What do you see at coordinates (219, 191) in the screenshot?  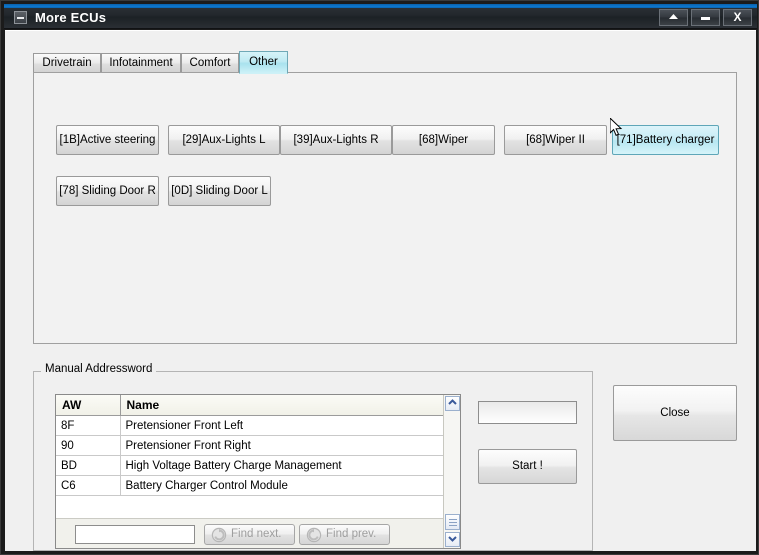 I see `ecu-button-sliding-door-l: [0D] Sliding Door L` at bounding box center [219, 191].